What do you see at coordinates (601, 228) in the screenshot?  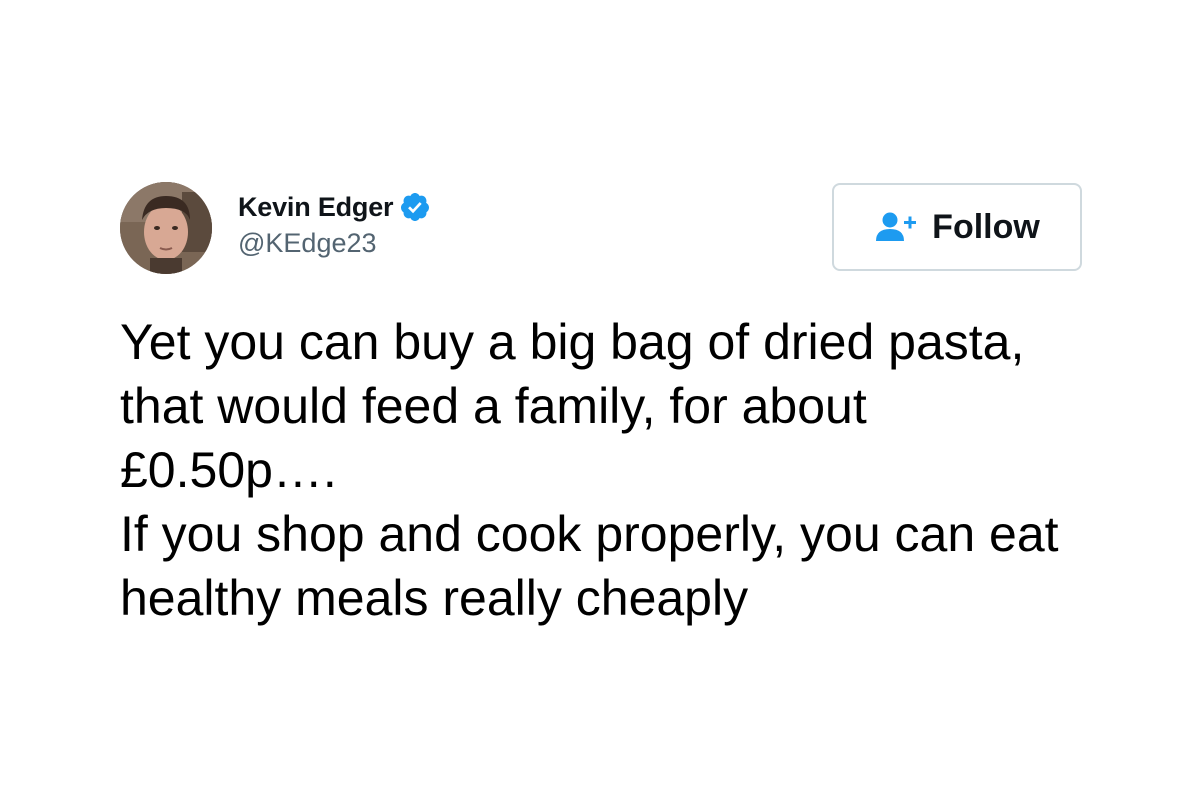 I see `tweet-header: Kevin Edger @KEdge23 Follow` at bounding box center [601, 228].